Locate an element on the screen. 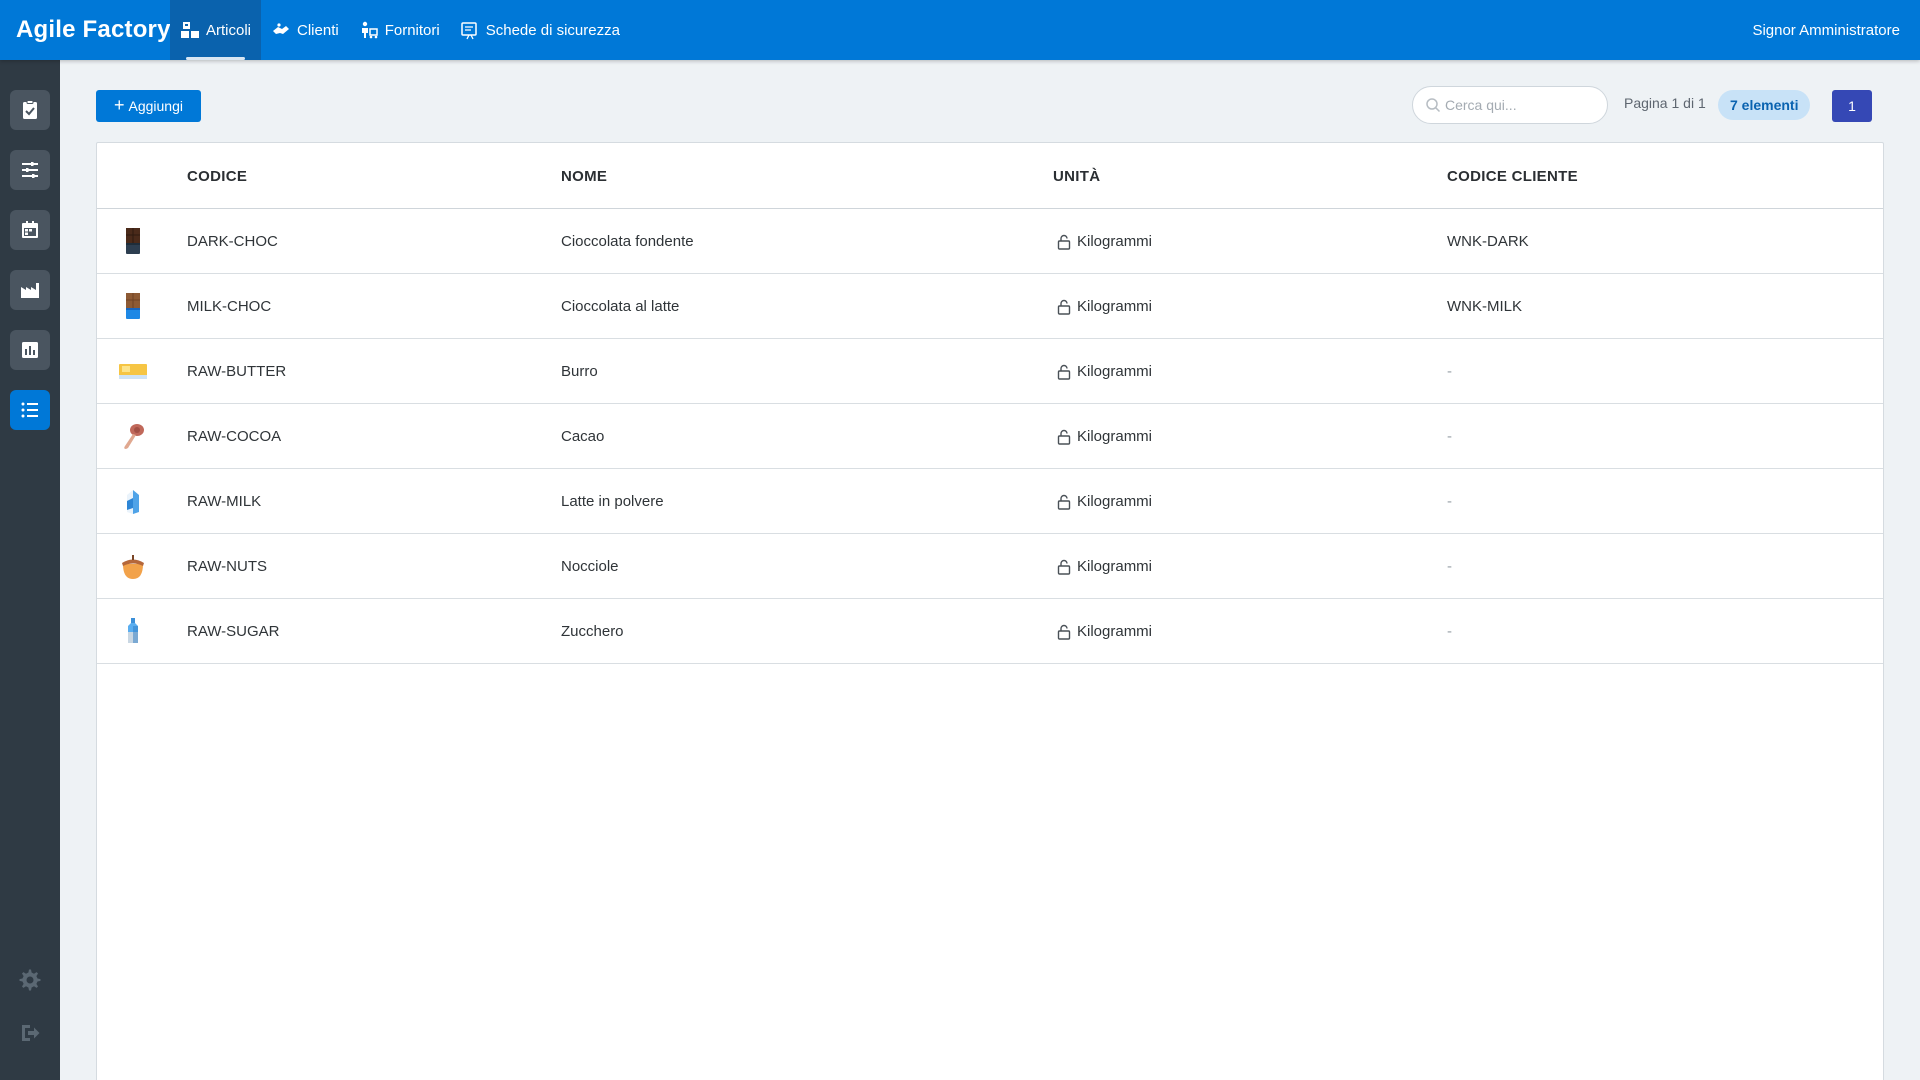  table-header: CODICE NOME UNITÀ CODICE CLIENTE is located at coordinates (990, 176).